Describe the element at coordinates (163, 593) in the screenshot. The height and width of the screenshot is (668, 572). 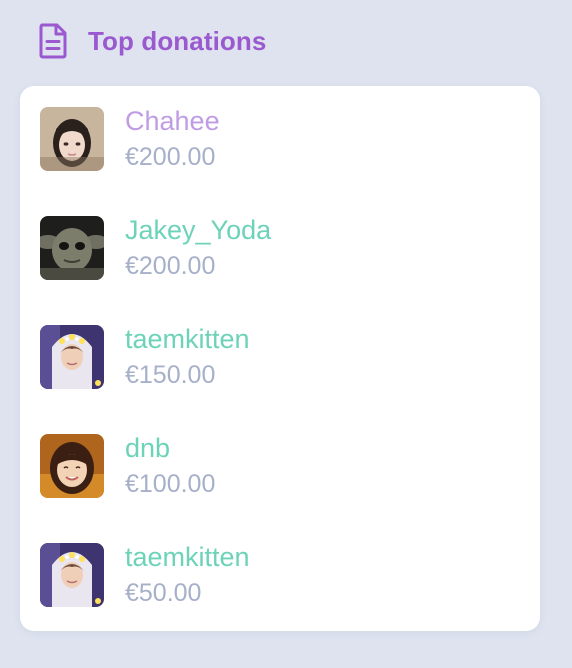
I see `donation-amount: €50.00` at that location.